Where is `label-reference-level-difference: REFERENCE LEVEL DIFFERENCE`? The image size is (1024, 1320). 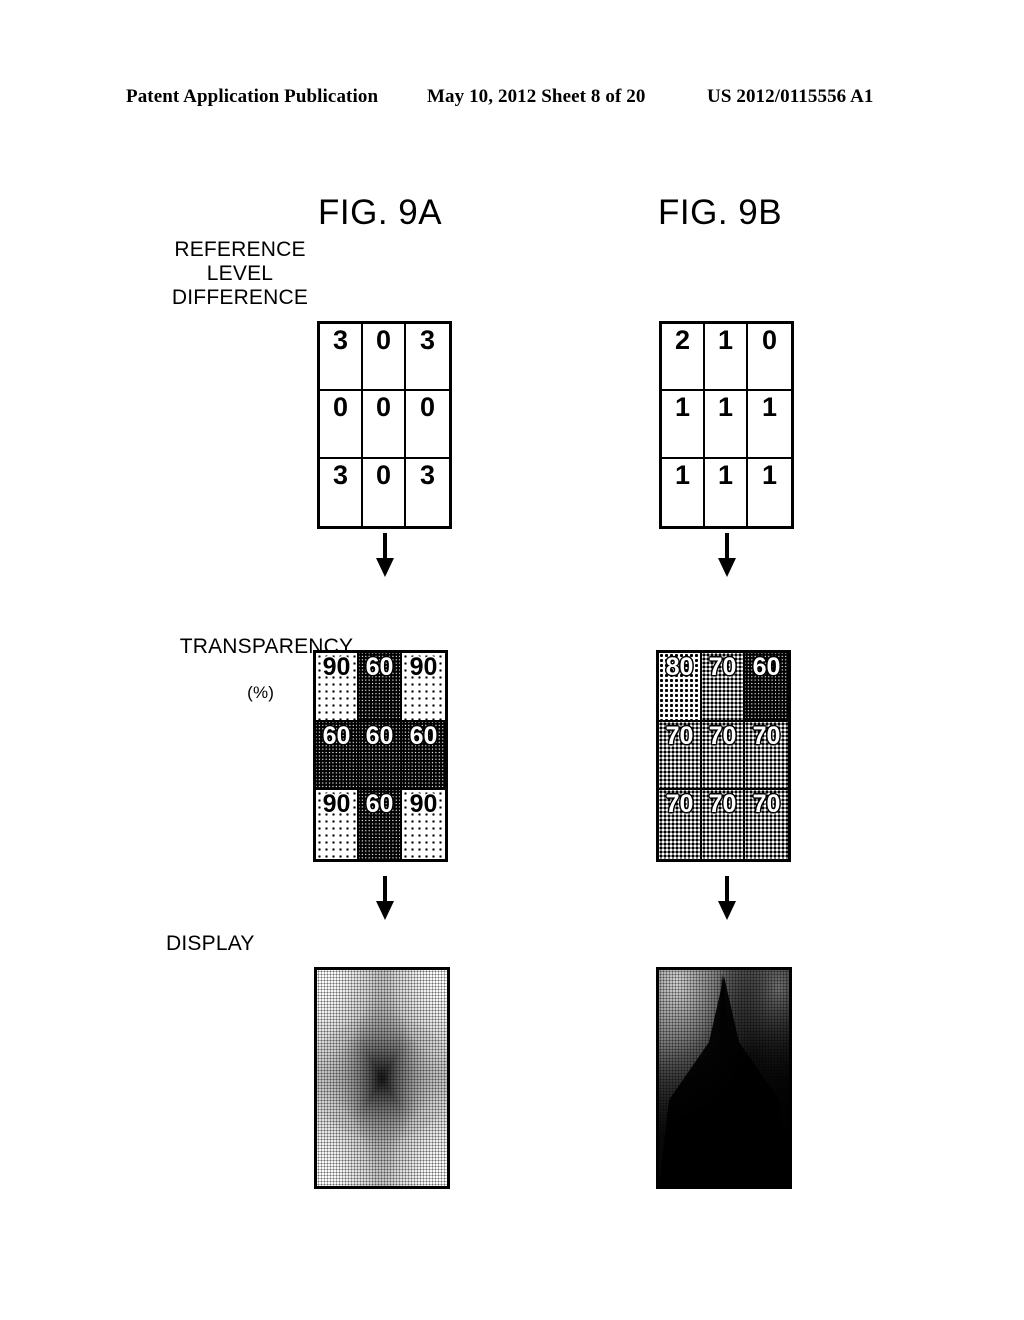 label-reference-level-difference: REFERENCE LEVEL DIFFERENCE is located at coordinates (240, 273).